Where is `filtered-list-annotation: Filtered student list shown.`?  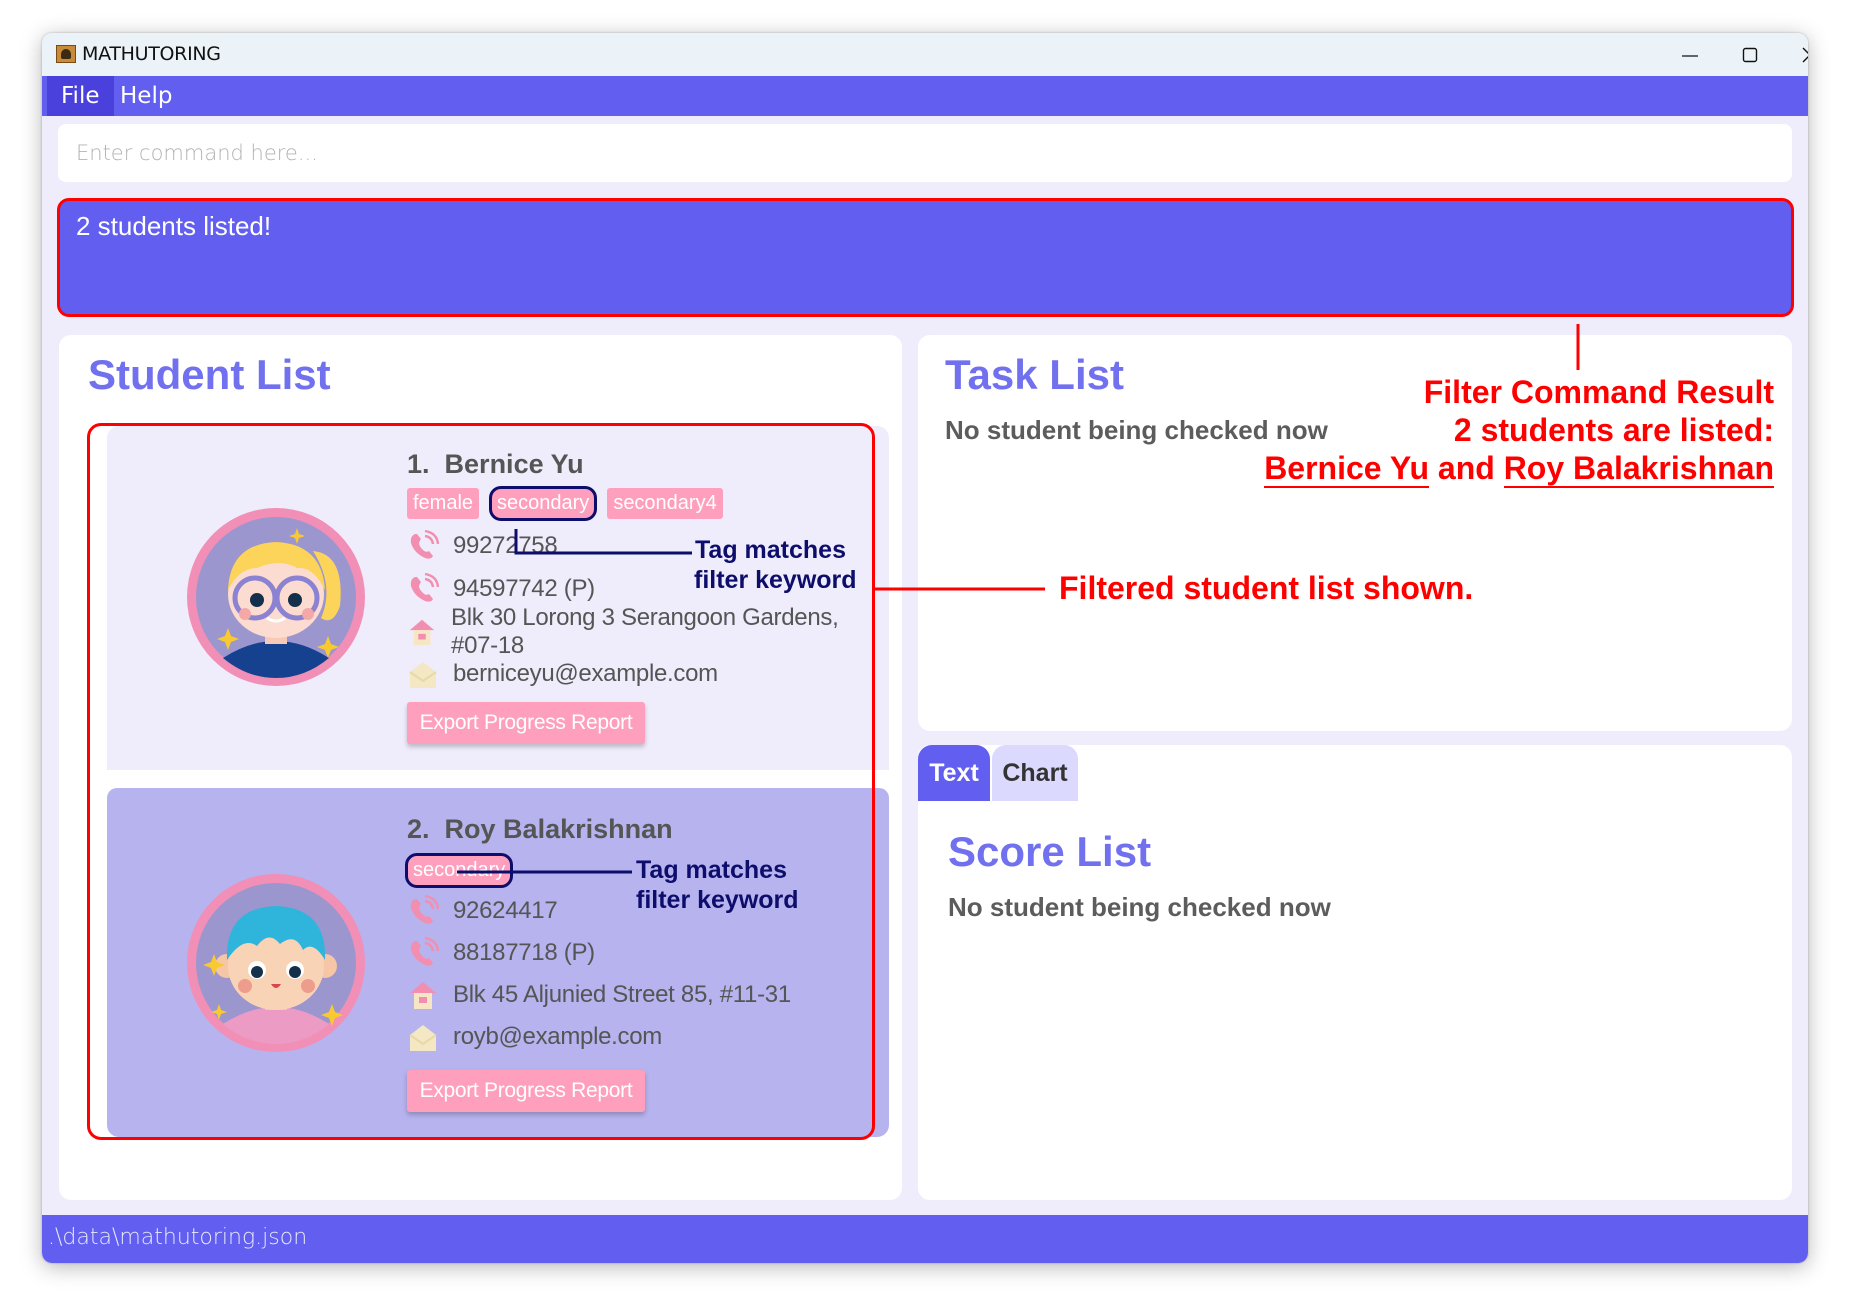 filtered-list-annotation: Filtered student list shown. is located at coordinates (1266, 588).